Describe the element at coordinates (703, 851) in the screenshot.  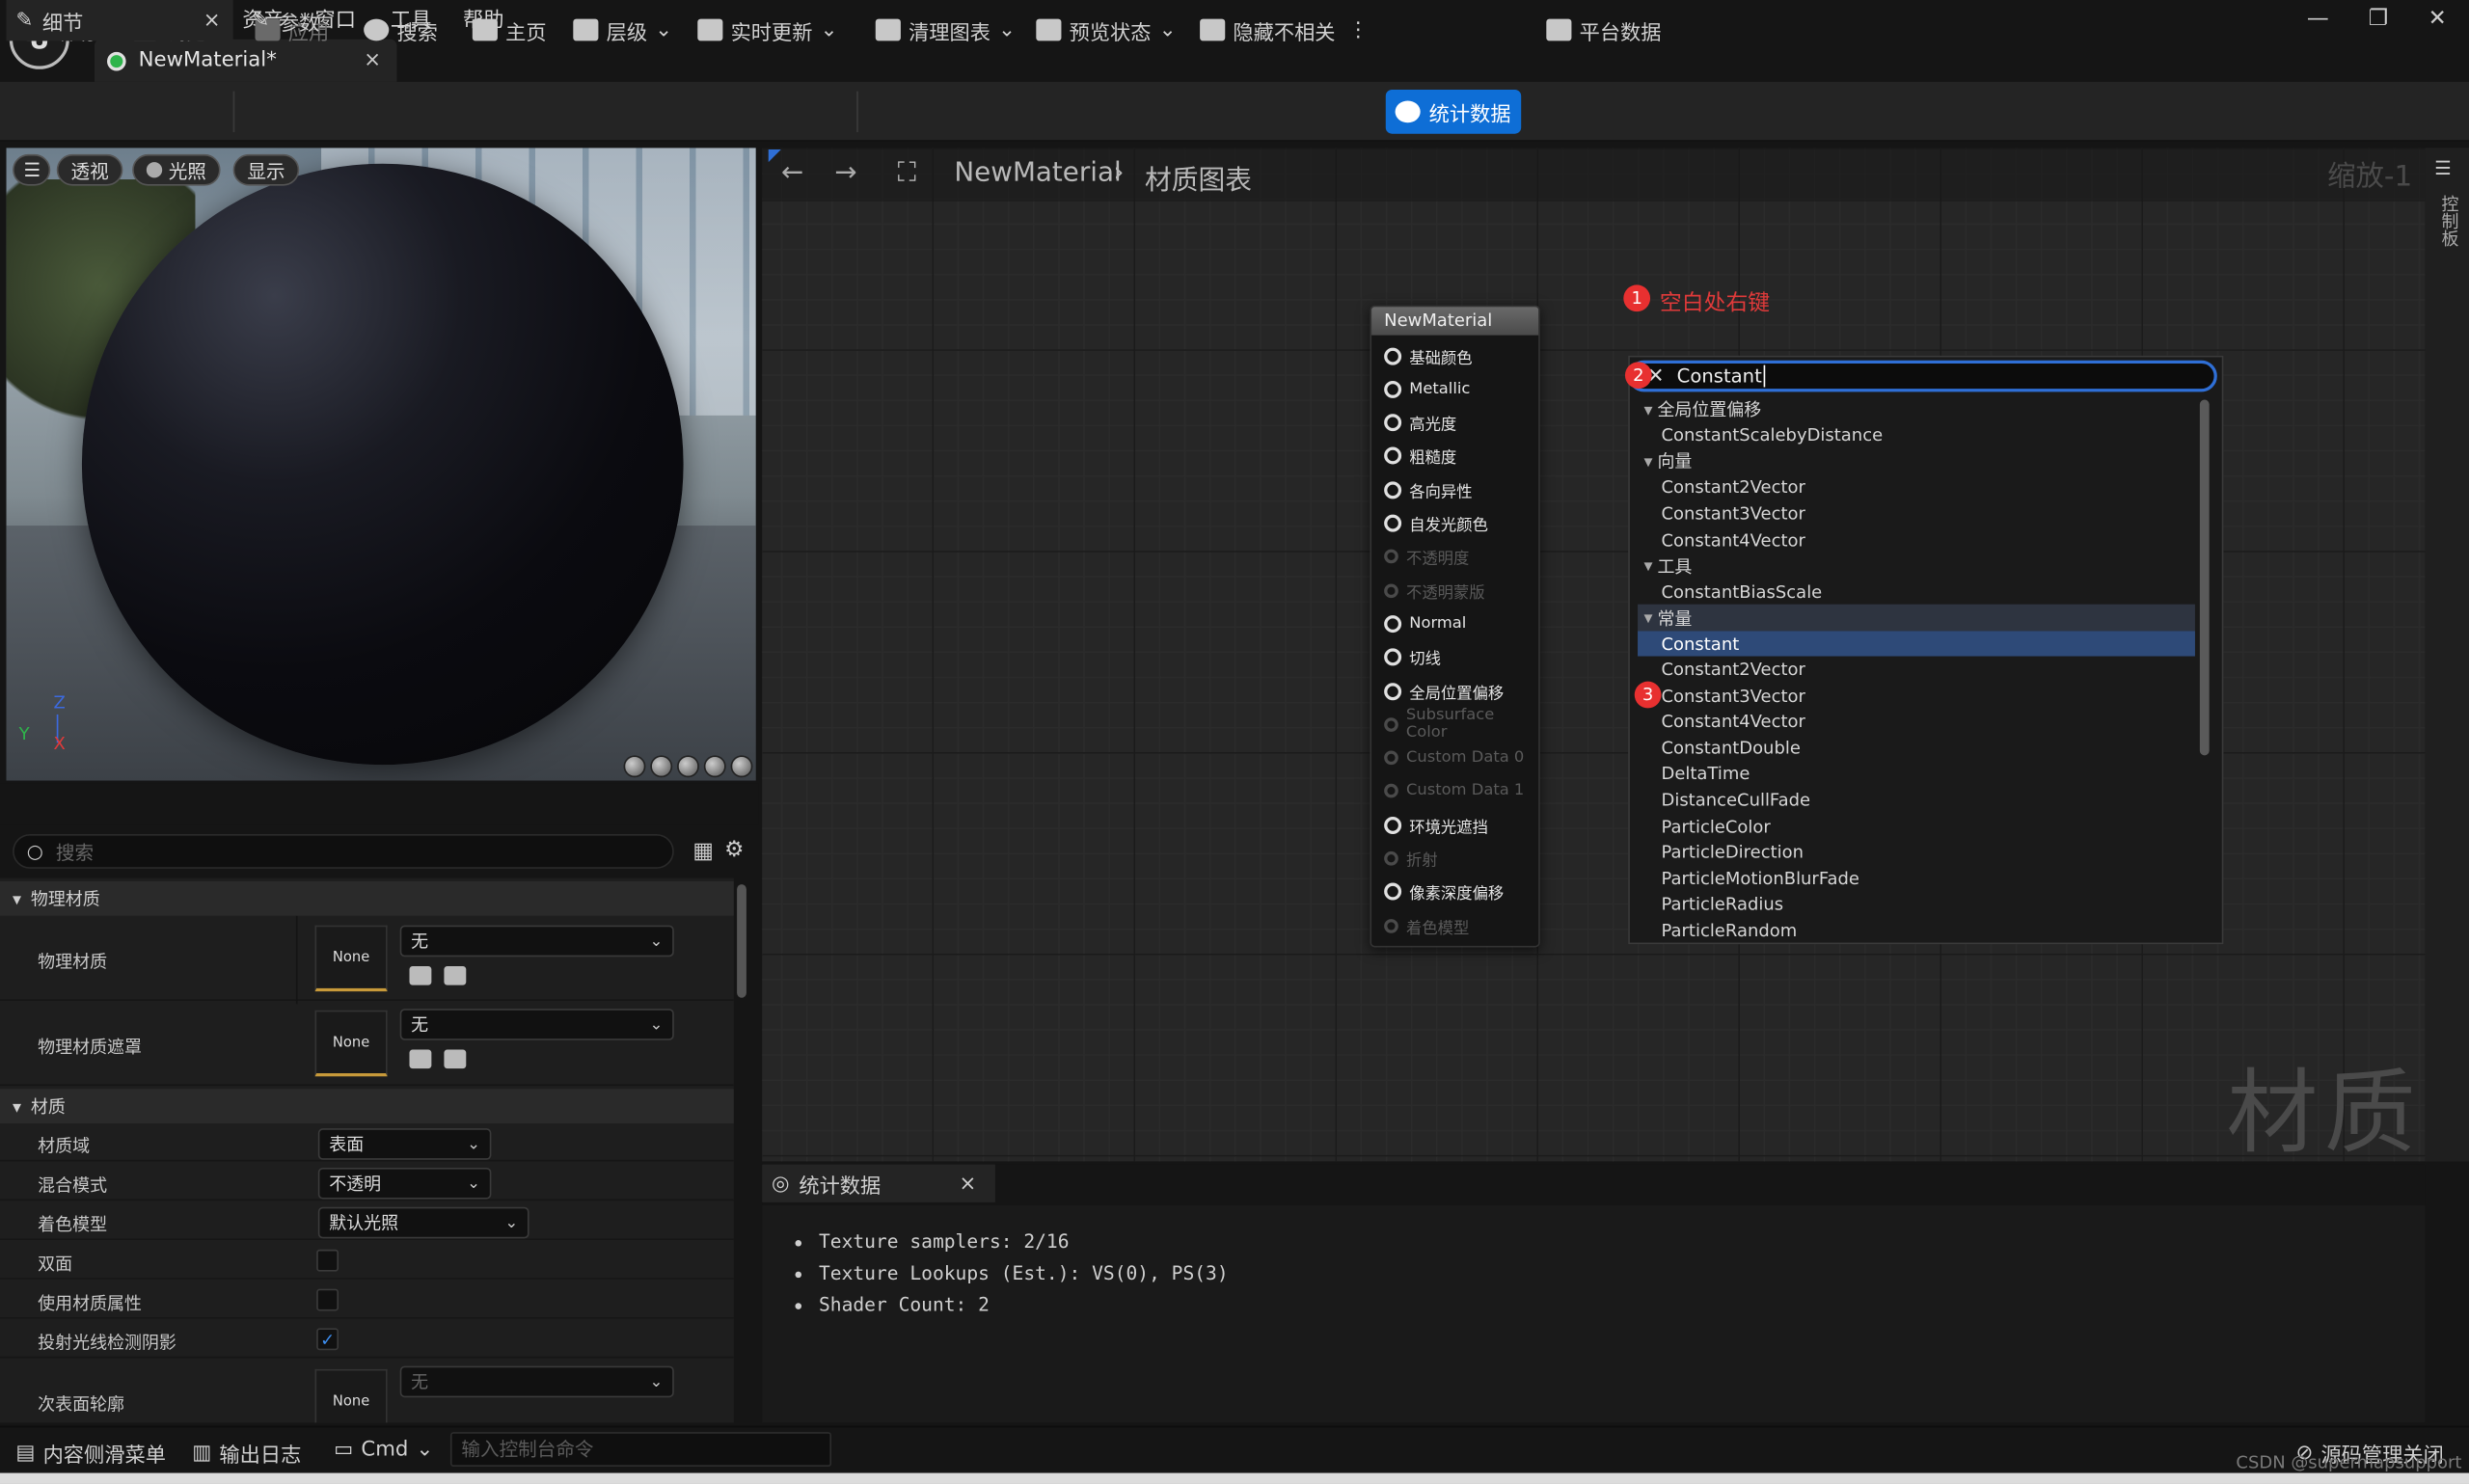
I see `grid-view-icon: ▦` at that location.